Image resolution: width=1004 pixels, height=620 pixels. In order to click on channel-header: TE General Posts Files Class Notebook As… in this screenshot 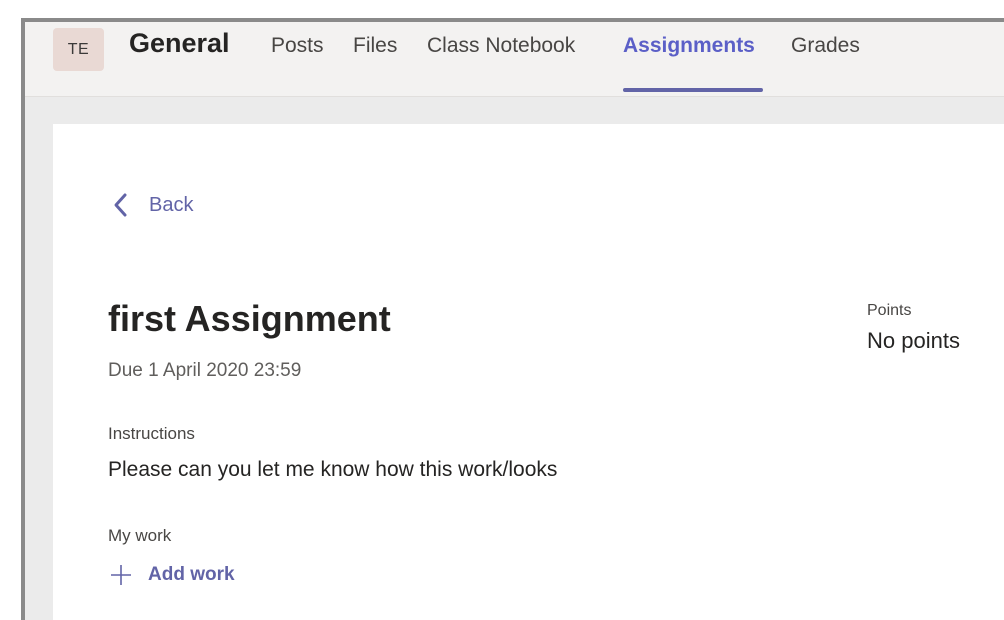, I will do `click(514, 59)`.